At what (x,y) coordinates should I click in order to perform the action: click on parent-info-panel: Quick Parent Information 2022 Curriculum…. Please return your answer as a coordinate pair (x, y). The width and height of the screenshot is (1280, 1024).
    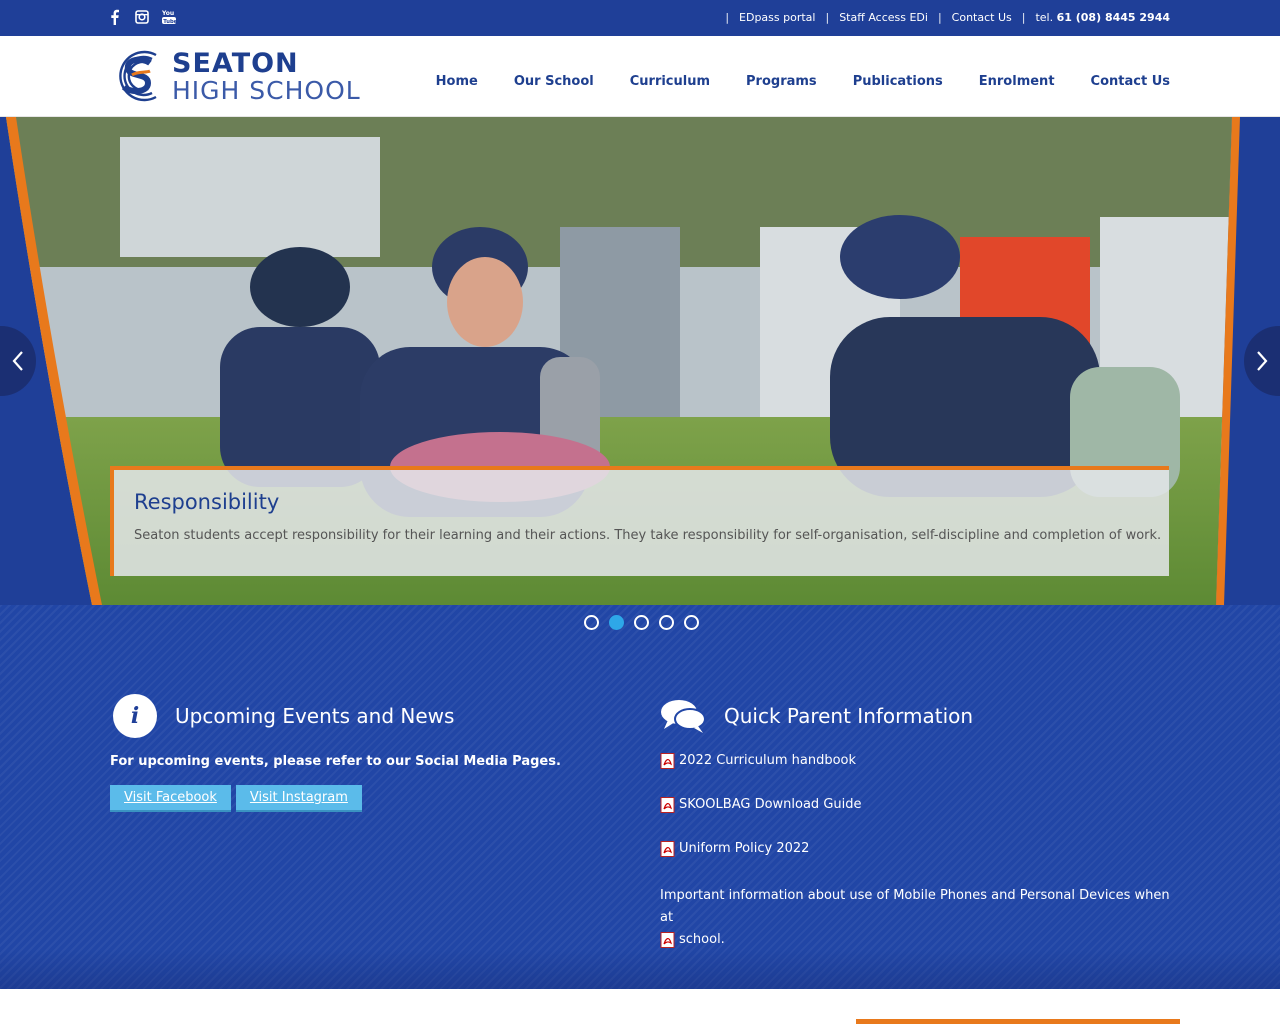
    Looking at the image, I should click on (920, 822).